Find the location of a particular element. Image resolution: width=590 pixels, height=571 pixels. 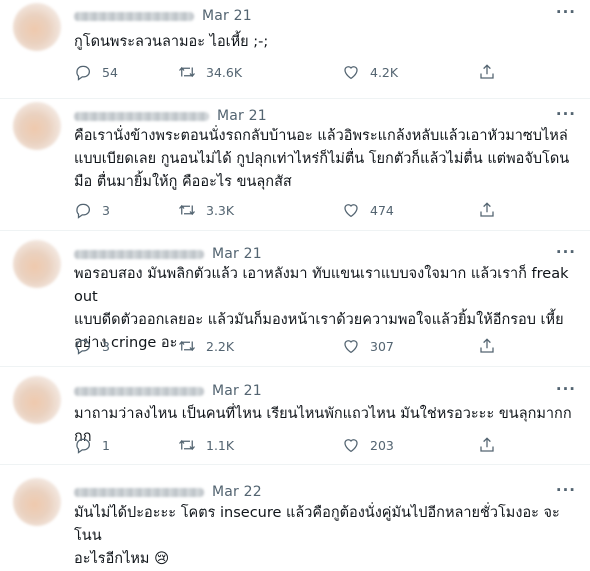

retweet-count: 3.3K is located at coordinates (220, 210).